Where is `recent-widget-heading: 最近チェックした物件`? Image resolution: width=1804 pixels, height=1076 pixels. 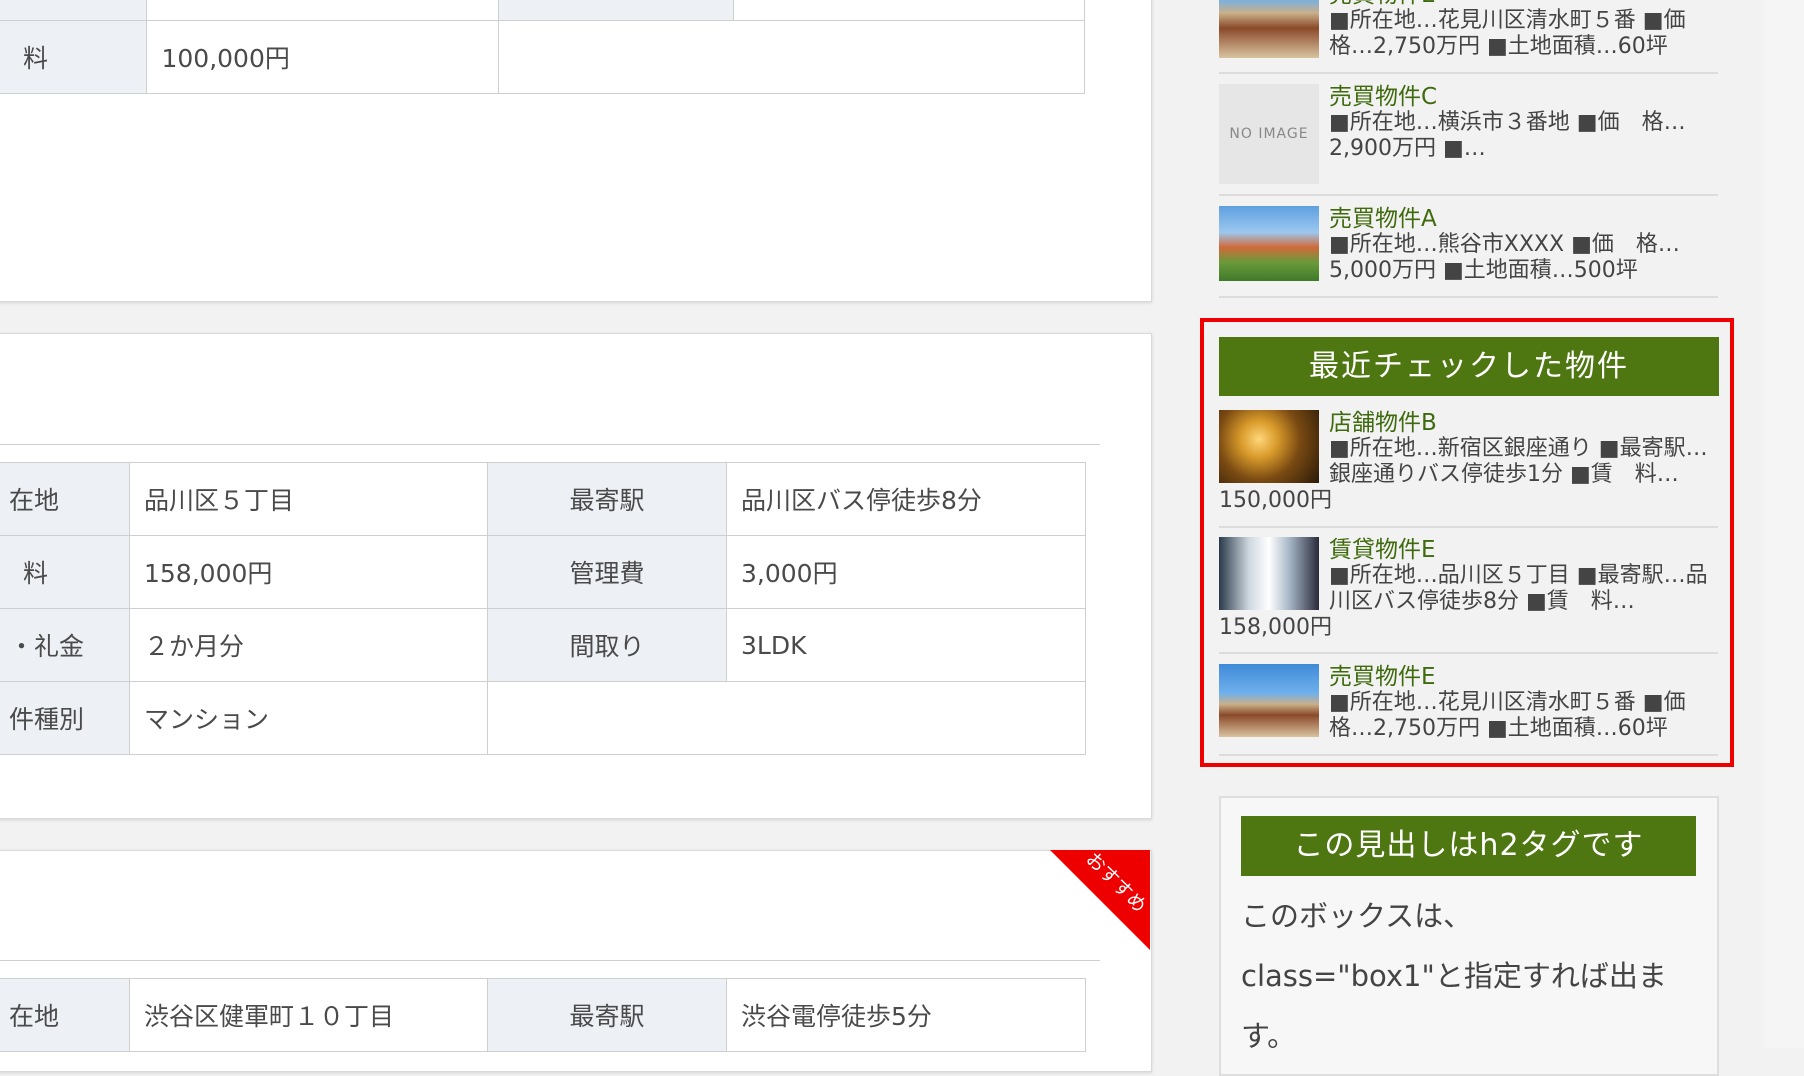
recent-widget-heading: 最近チェックした物件 is located at coordinates (1469, 366).